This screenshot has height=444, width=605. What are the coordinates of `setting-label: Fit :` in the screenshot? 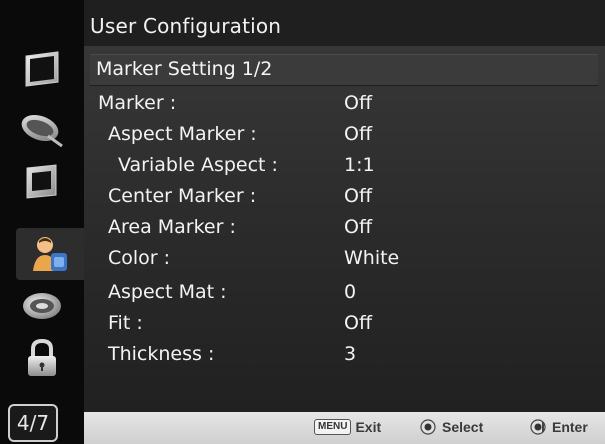 It's located at (125, 323).